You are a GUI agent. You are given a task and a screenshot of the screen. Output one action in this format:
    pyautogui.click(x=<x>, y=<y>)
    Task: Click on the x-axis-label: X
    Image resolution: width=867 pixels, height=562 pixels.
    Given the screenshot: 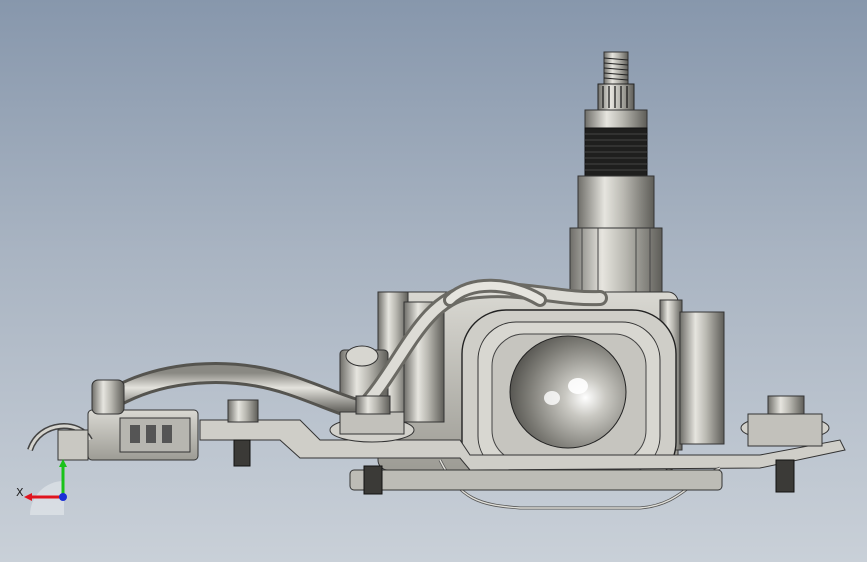 What is the action you would take?
    pyautogui.click(x=20, y=492)
    